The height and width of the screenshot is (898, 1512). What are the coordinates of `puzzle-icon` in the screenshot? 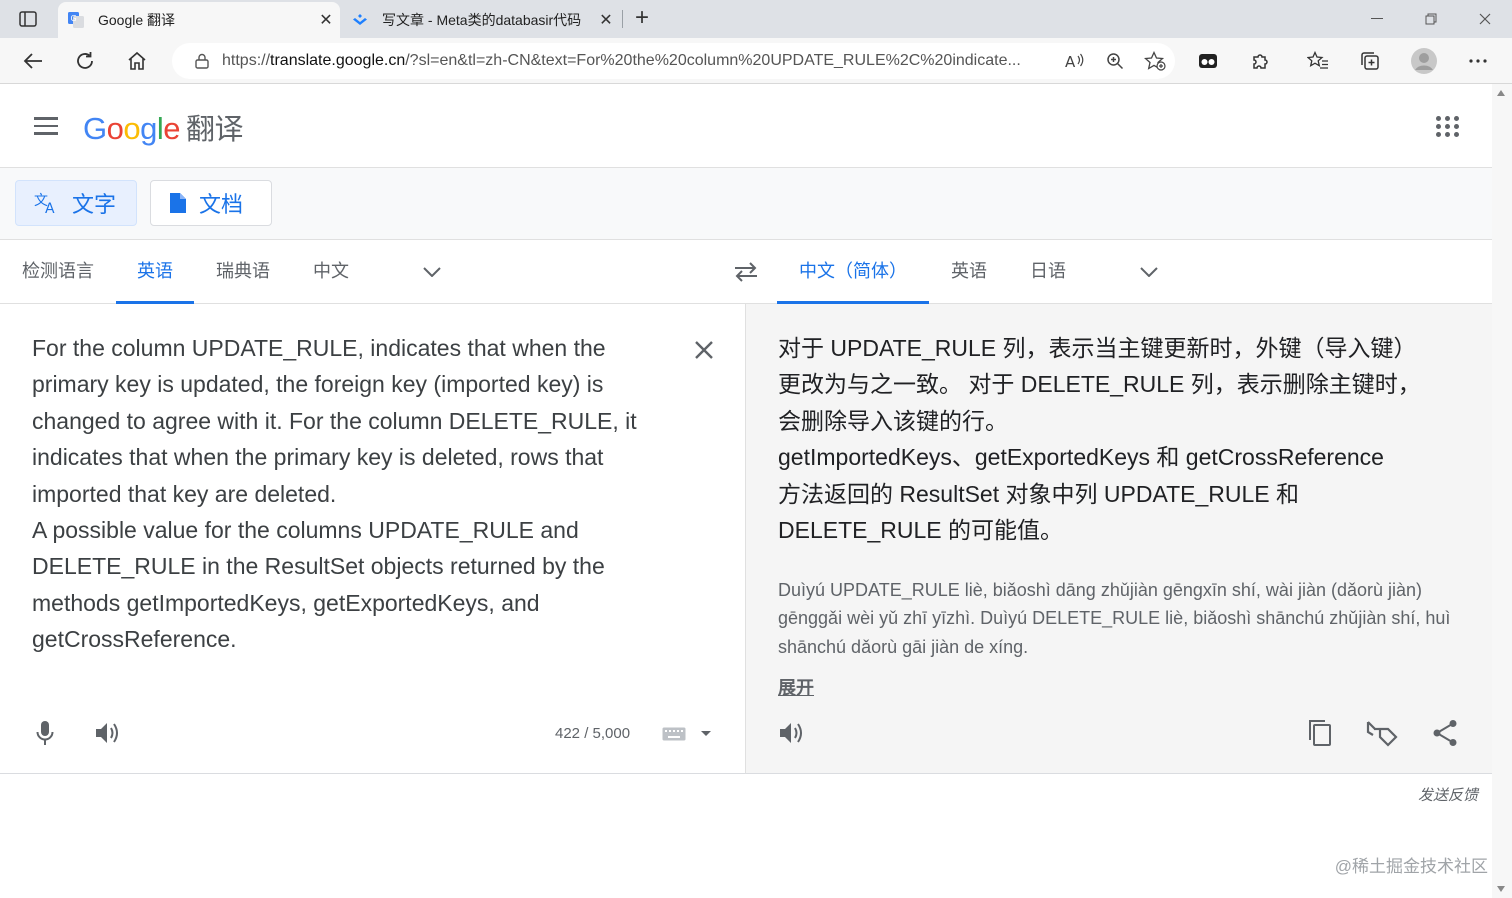 It's located at (1260, 61).